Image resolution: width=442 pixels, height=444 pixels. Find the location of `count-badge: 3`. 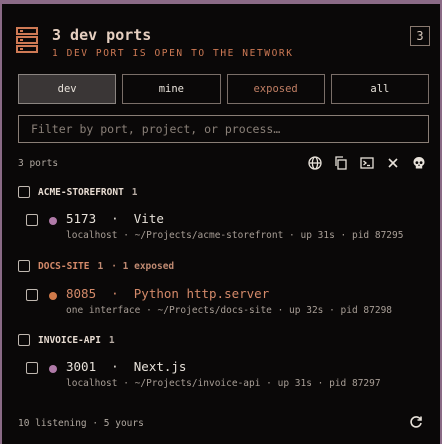

count-badge: 3 is located at coordinates (420, 36).